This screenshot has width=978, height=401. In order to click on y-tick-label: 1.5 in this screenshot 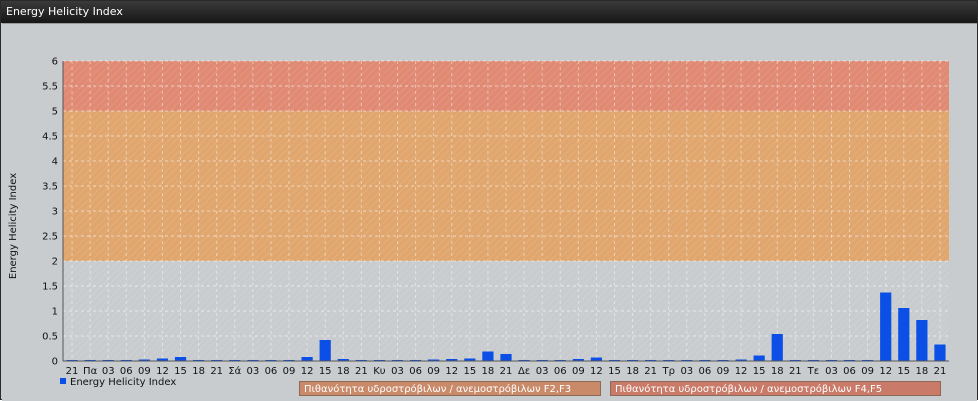, I will do `click(50, 287)`.